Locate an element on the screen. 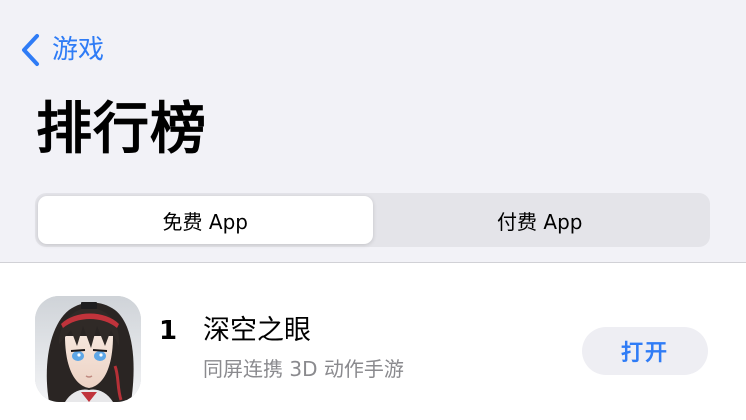 This screenshot has height=420, width=746. app-name: 深空之眼 is located at coordinates (257, 331).